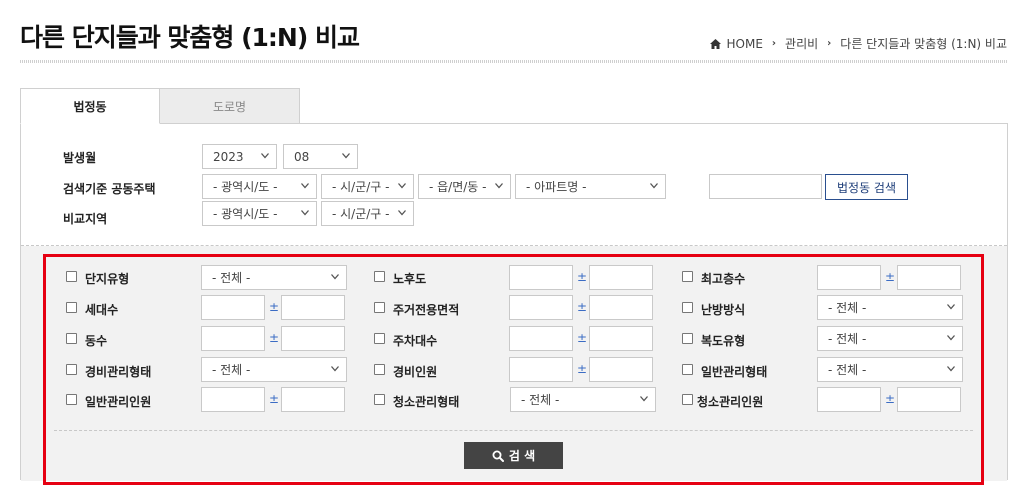 The height and width of the screenshot is (498, 1021). Describe the element at coordinates (233, 338) in the screenshot. I see `buildings-value-input` at that location.